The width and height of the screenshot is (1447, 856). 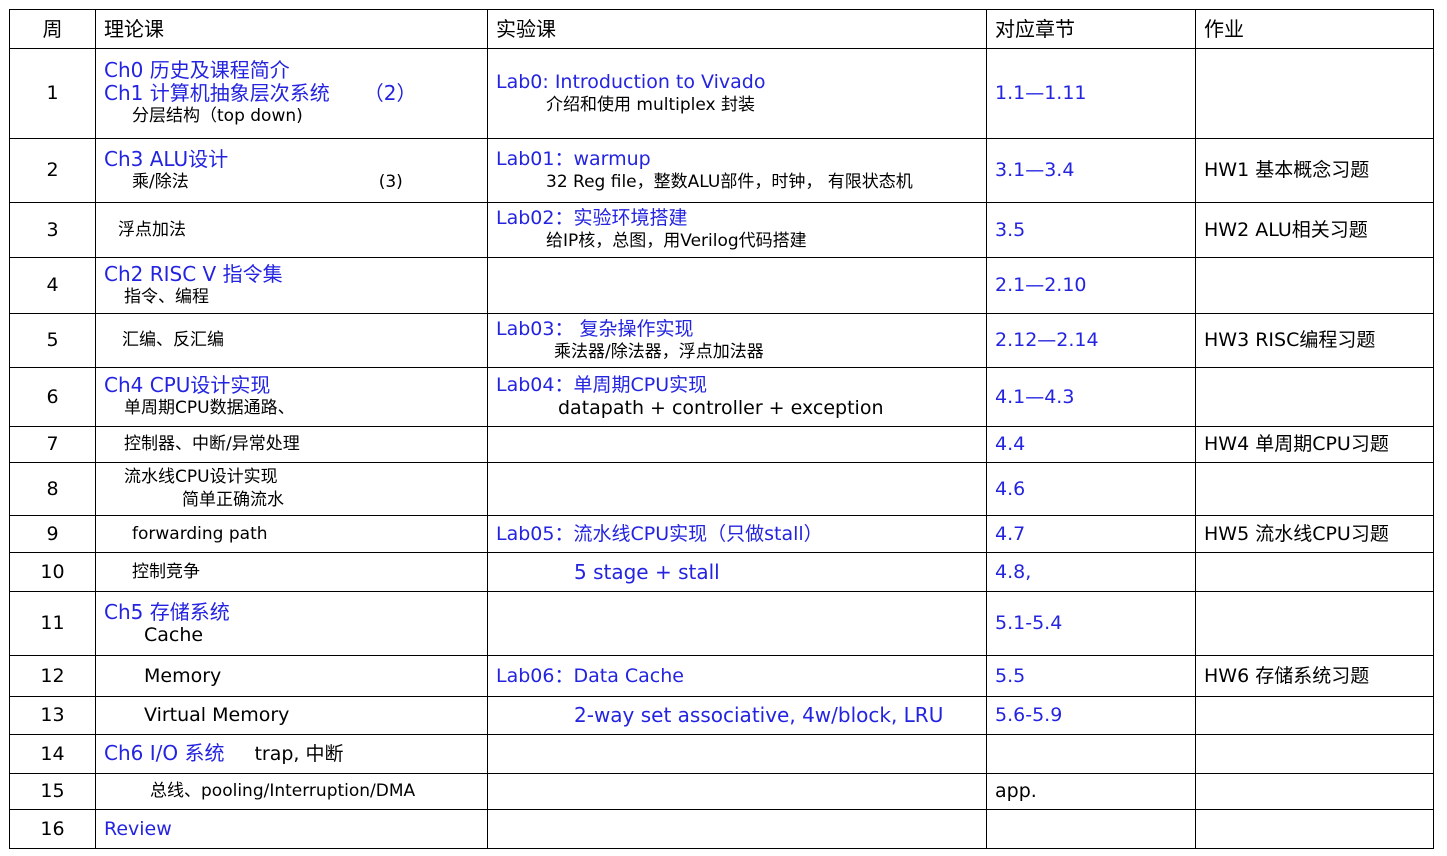 What do you see at coordinates (737, 230) in the screenshot?
I see `lab-cell: Lab02：实验环境搭建 给IP核，总图，用Verilog代码搭建` at bounding box center [737, 230].